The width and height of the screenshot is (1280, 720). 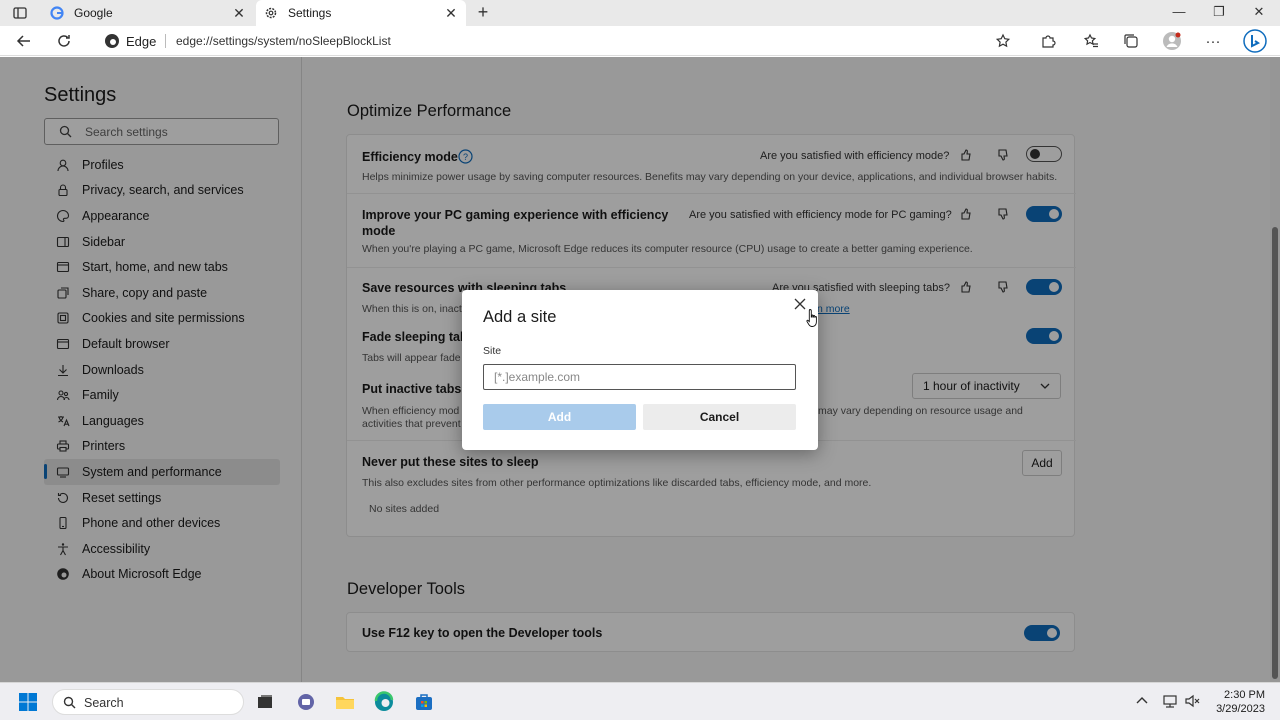 What do you see at coordinates (559, 417) in the screenshot?
I see `dialog-add-button: Add` at bounding box center [559, 417].